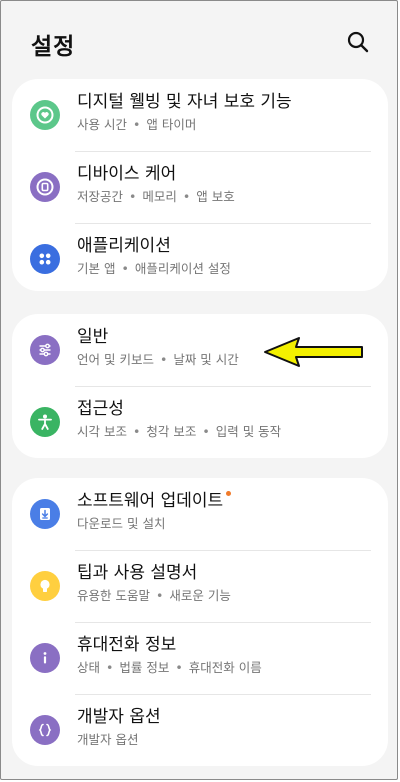  I want to click on software-update-icon, so click(45, 514).